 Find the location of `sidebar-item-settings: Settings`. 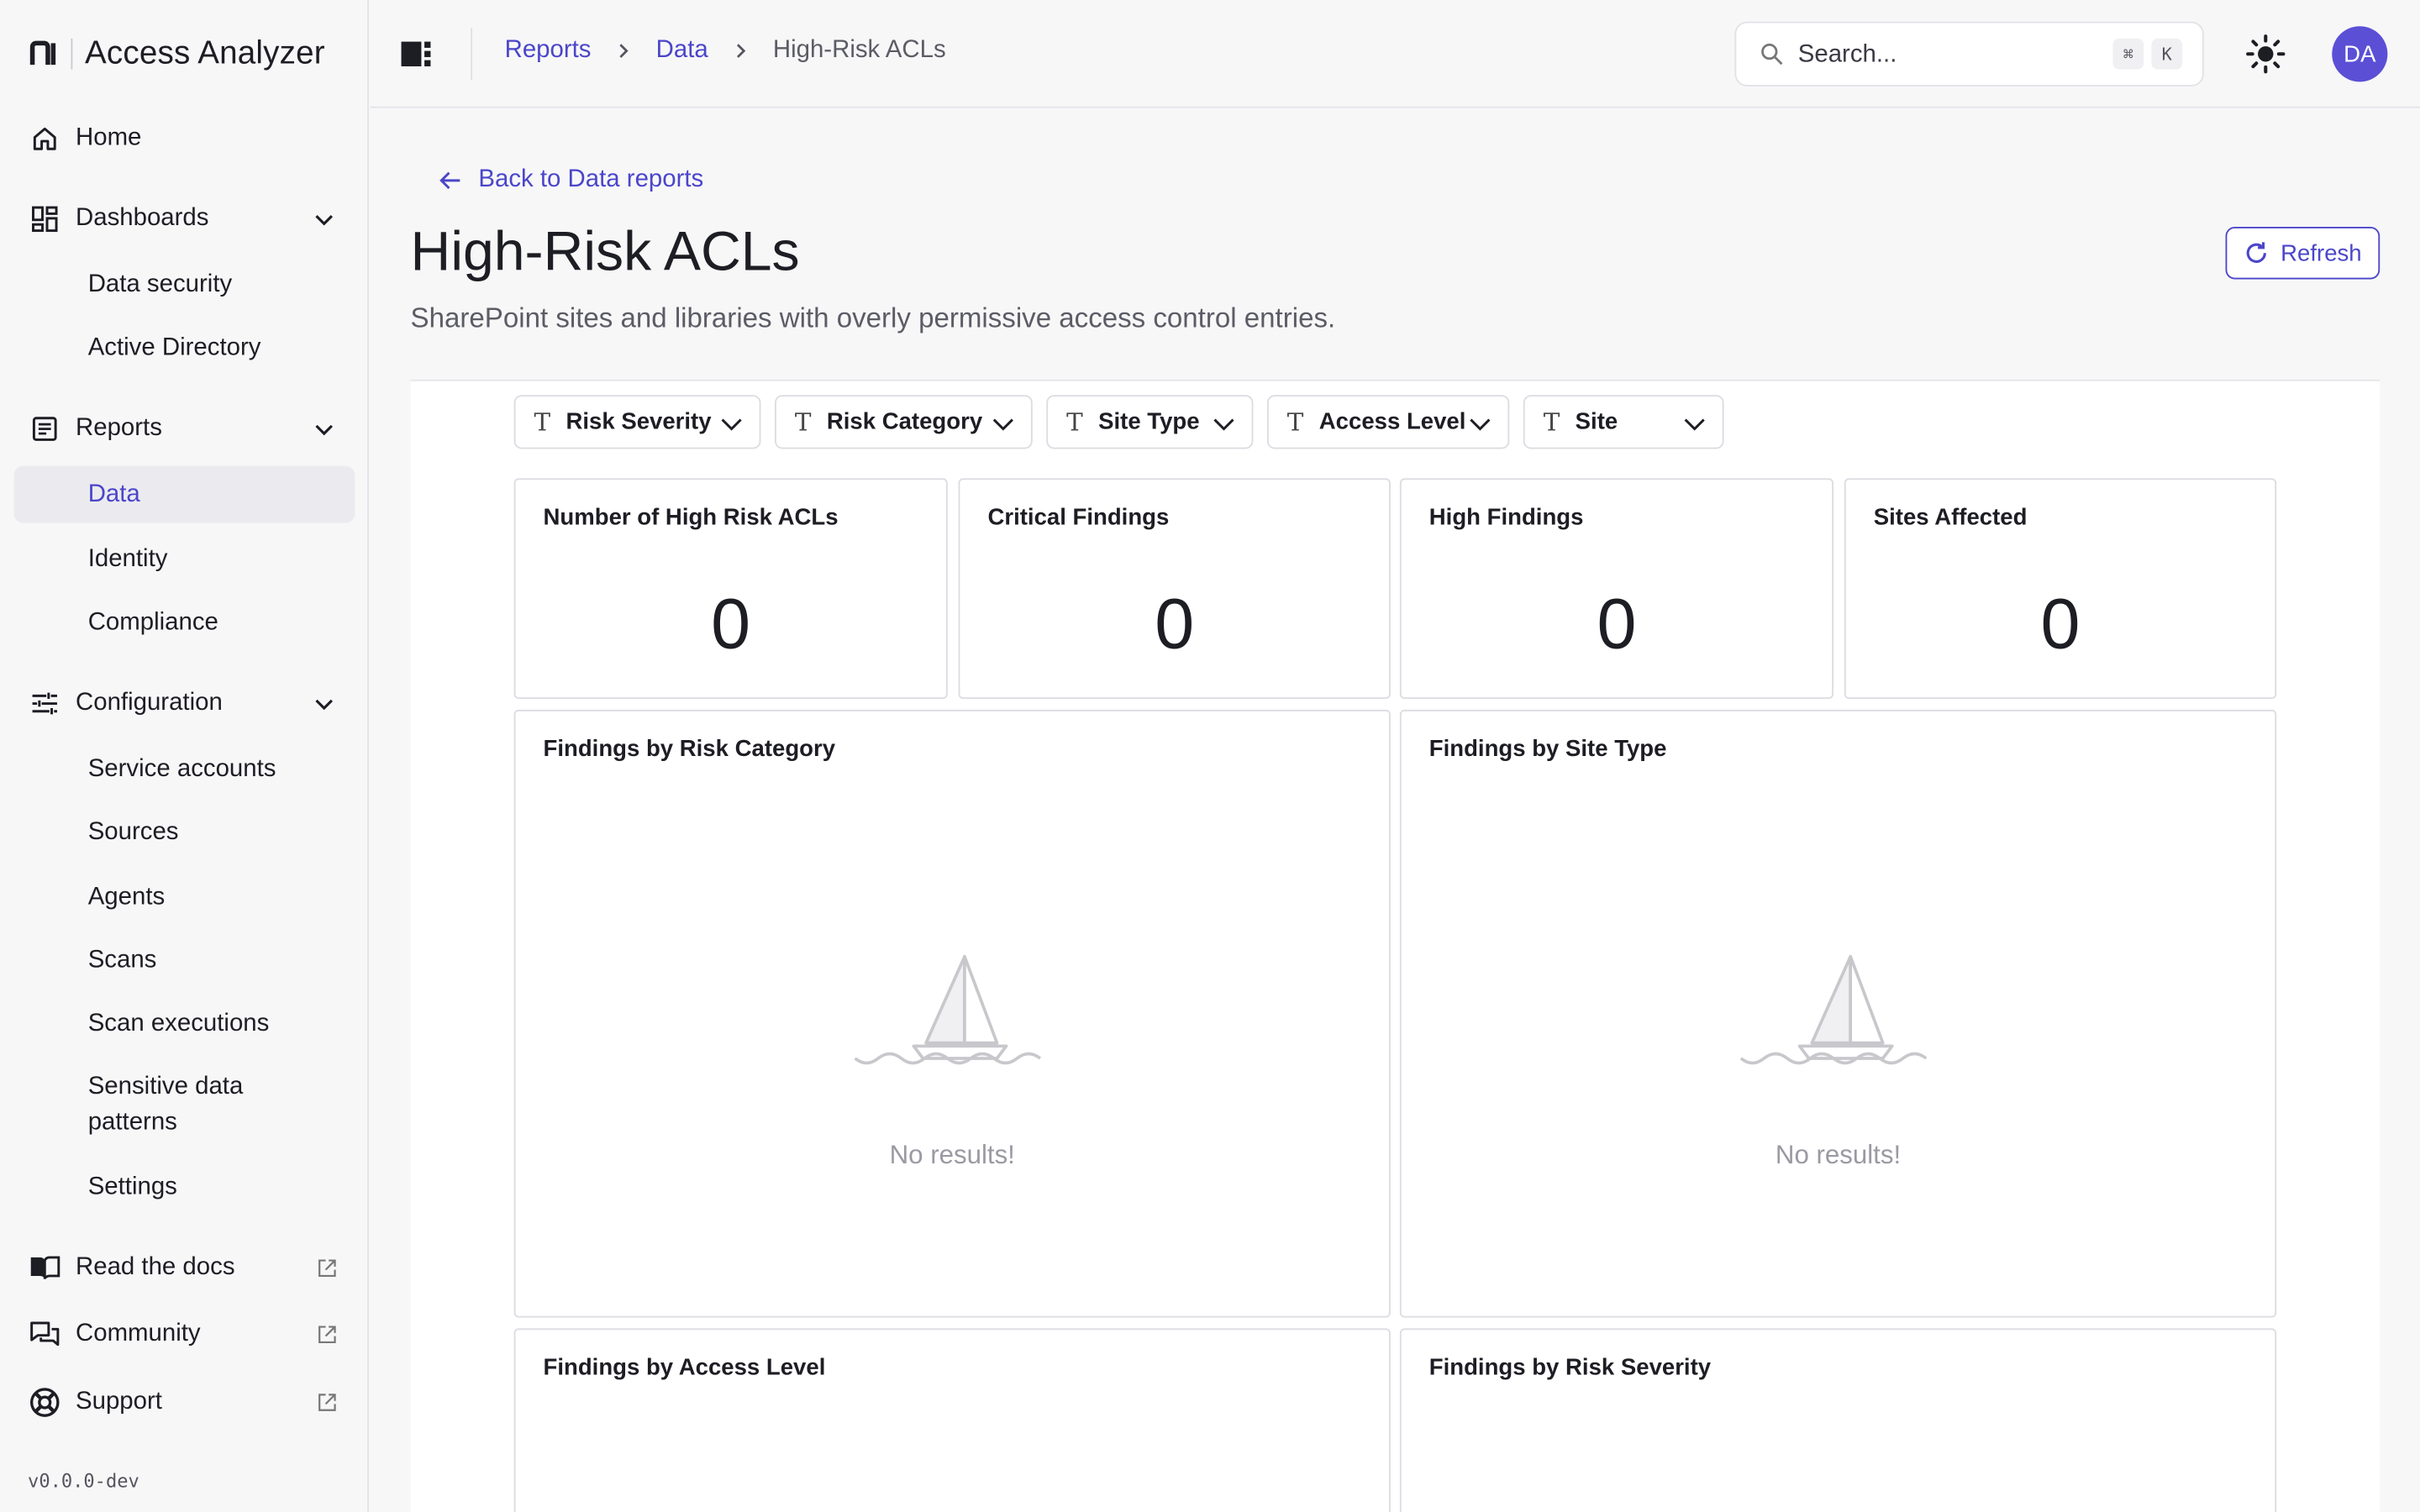

sidebar-item-settings: Settings is located at coordinates (184, 1186).